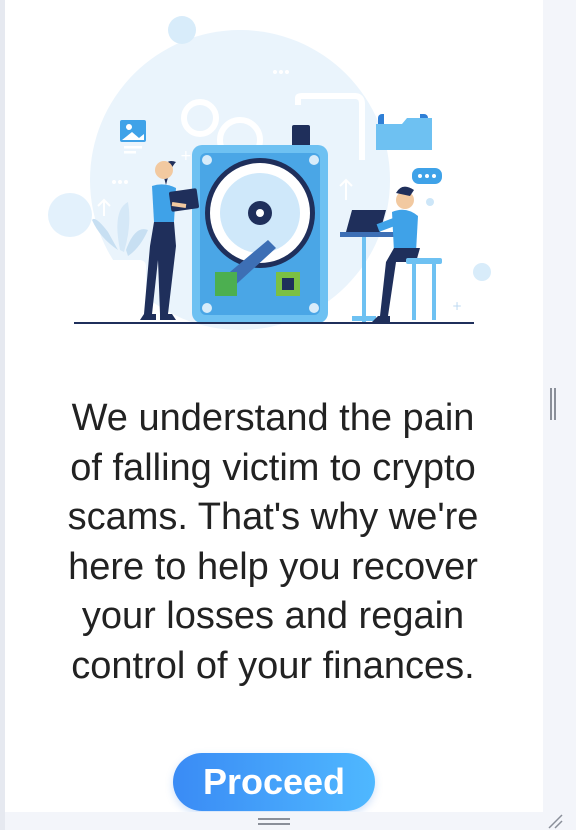  What do you see at coordinates (559, 415) in the screenshot?
I see `right-panel` at bounding box center [559, 415].